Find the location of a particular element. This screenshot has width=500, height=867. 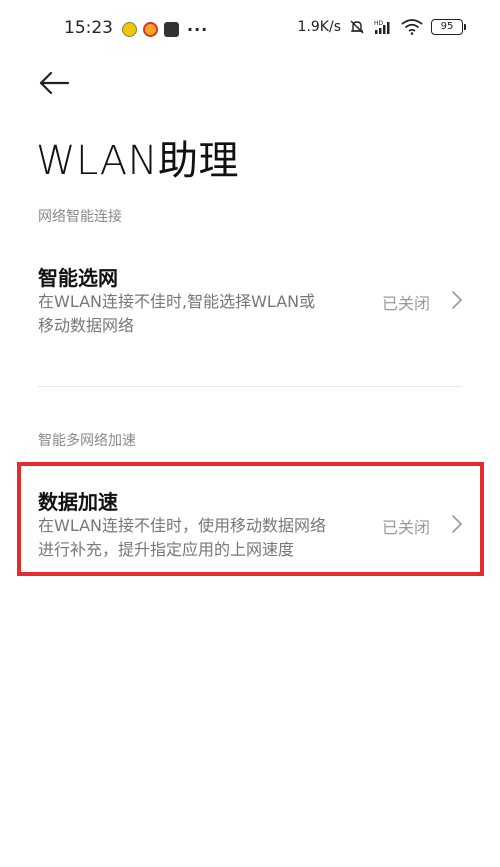

alarm-off-icon is located at coordinates (357, 27).